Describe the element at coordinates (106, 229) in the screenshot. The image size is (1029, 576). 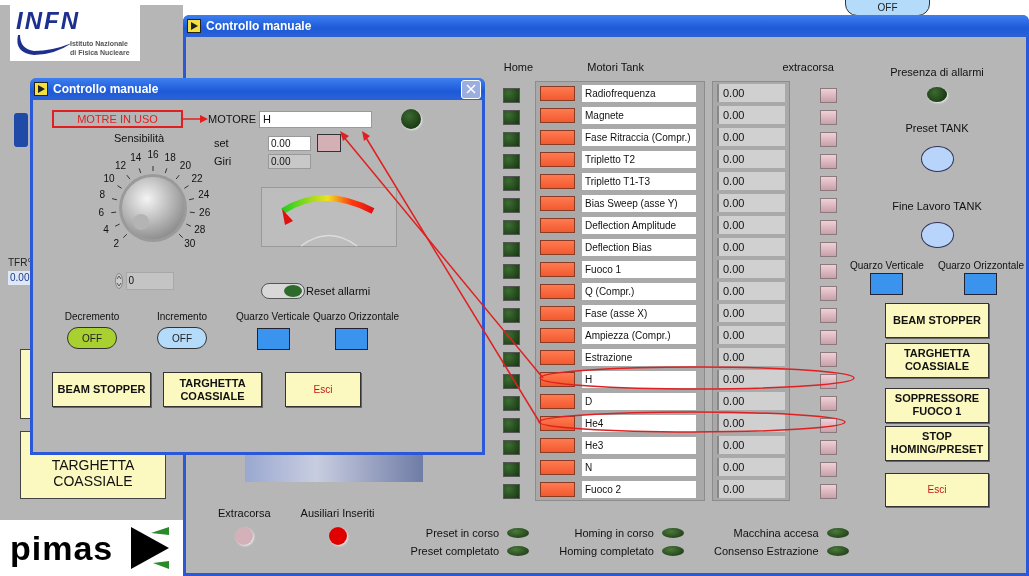
I see `scale-label: 4` at that location.